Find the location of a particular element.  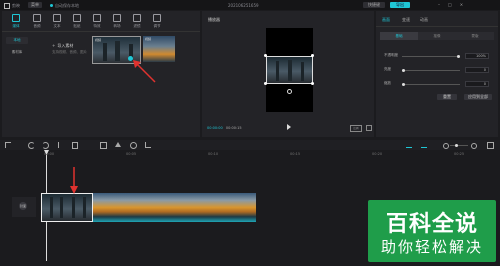

crop-icon is located at coordinates (148, 145).